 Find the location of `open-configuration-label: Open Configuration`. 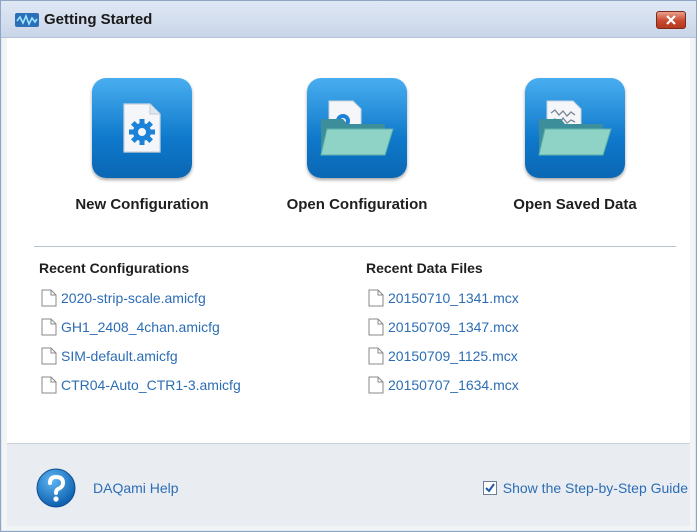

open-configuration-label: Open Configuration is located at coordinates (357, 204).